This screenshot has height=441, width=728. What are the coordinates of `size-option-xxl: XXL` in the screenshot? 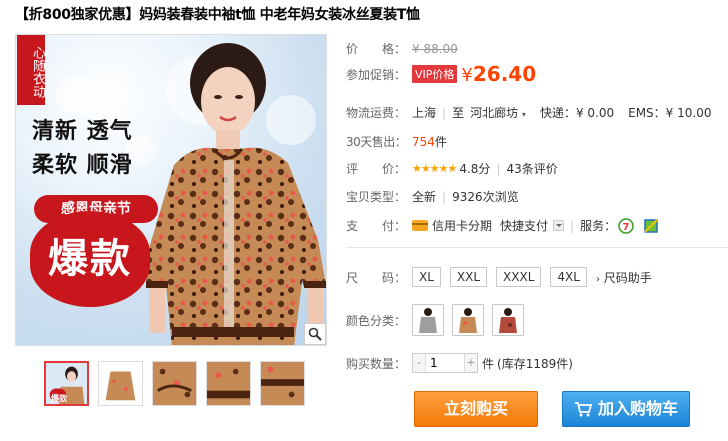 It's located at (468, 277).